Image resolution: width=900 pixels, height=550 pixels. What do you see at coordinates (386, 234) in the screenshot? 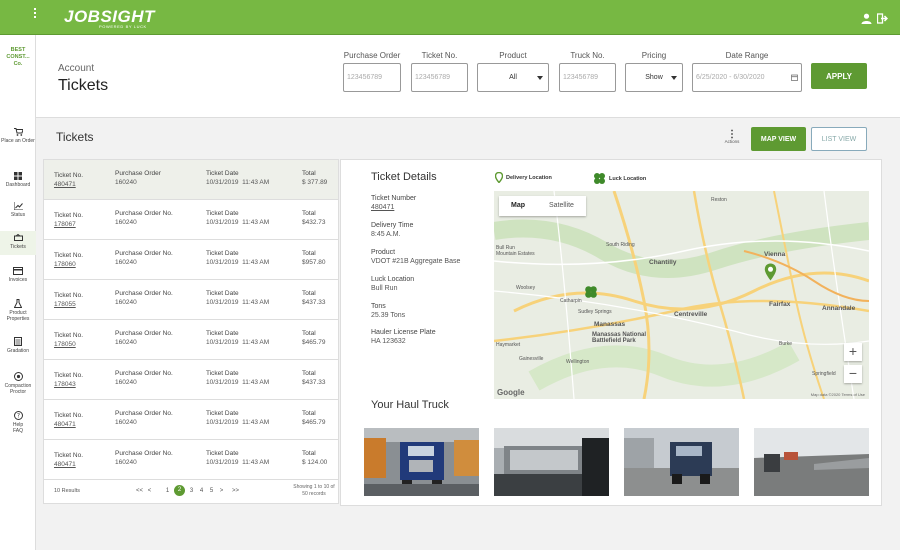
I see `detail-value: 8:45 A.M.` at bounding box center [386, 234].